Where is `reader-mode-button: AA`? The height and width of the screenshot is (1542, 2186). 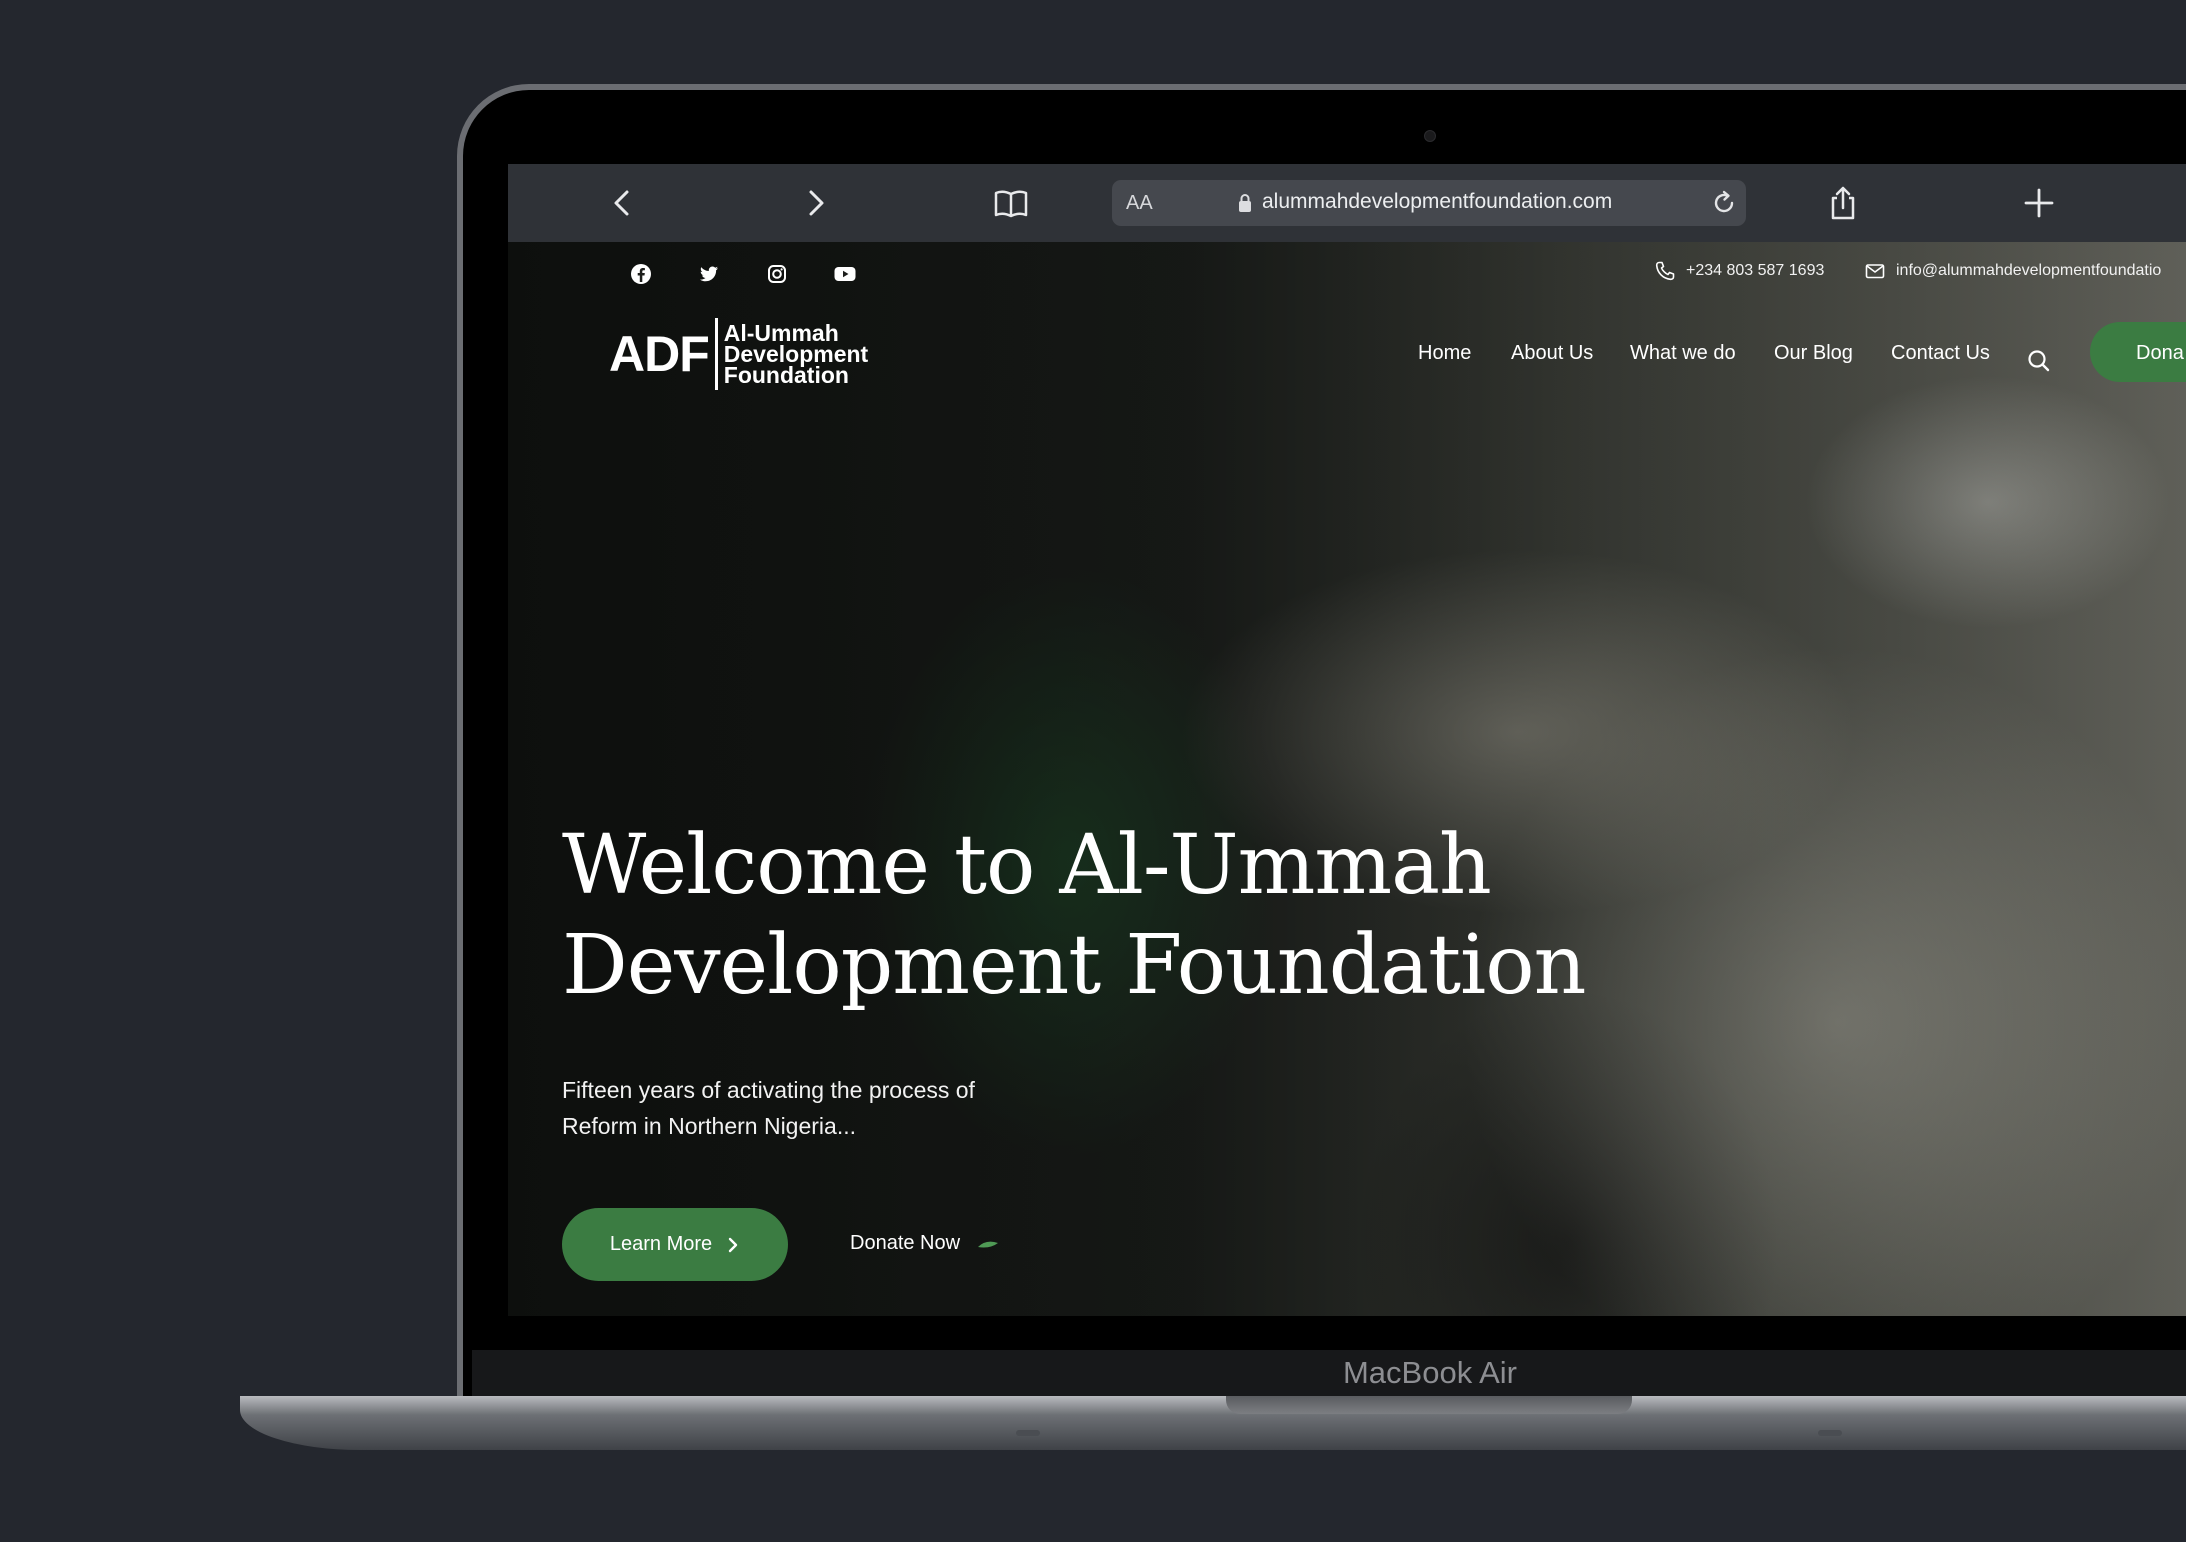
reader-mode-button: AA is located at coordinates (1139, 203).